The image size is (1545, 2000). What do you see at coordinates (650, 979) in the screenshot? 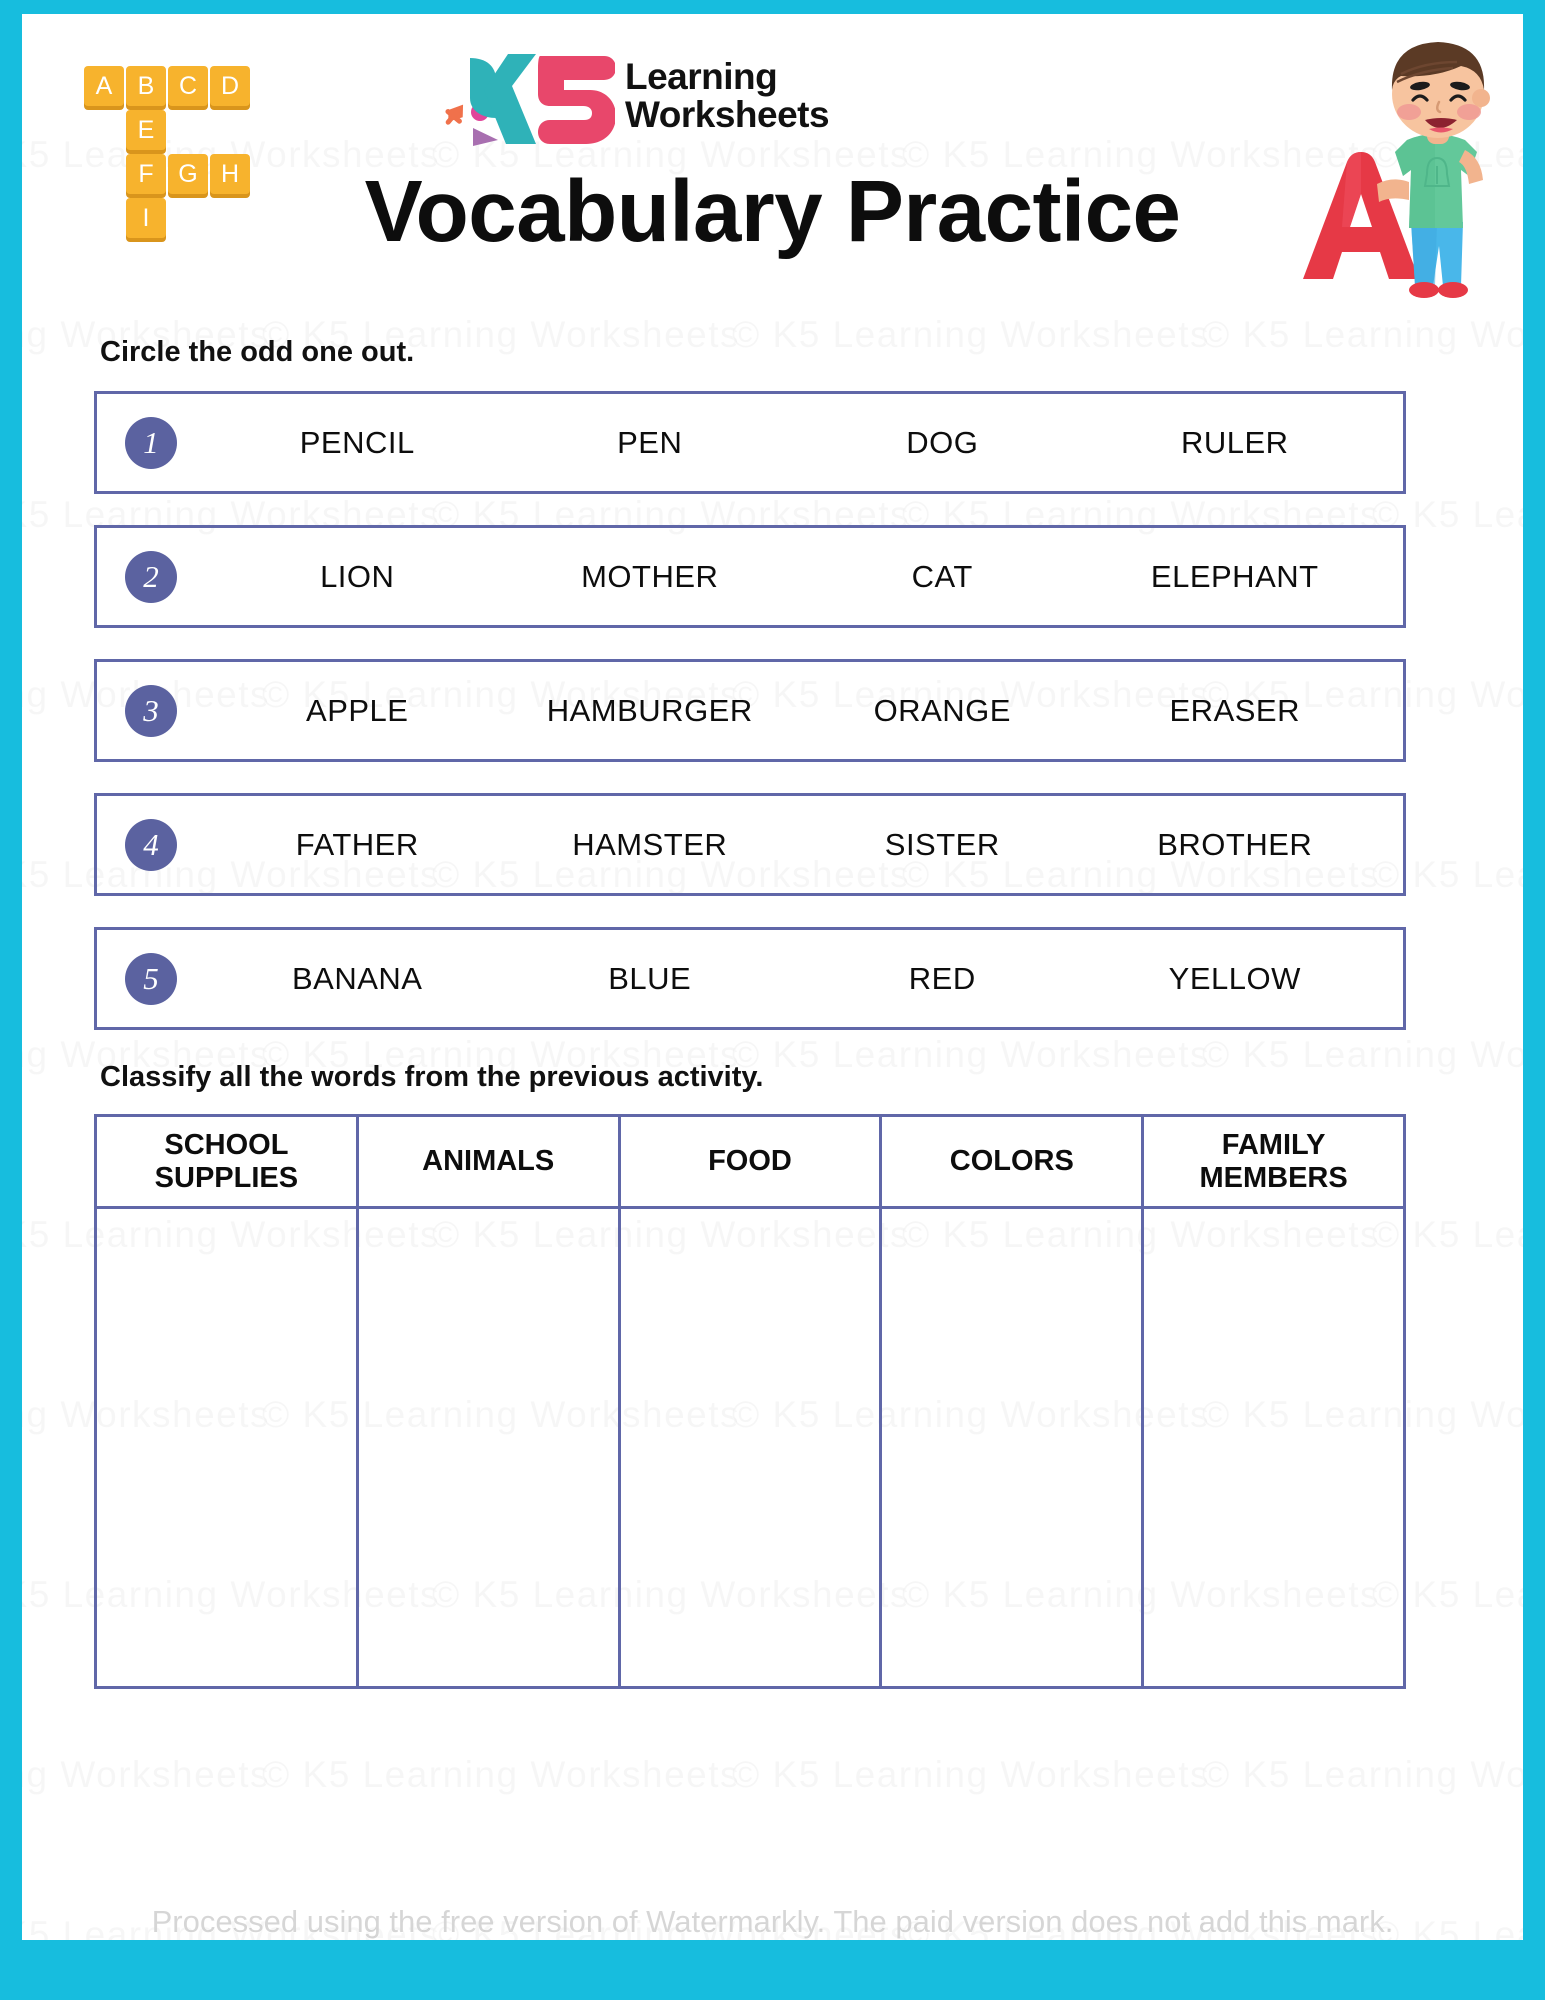
I see `word-option: BLUE` at bounding box center [650, 979].